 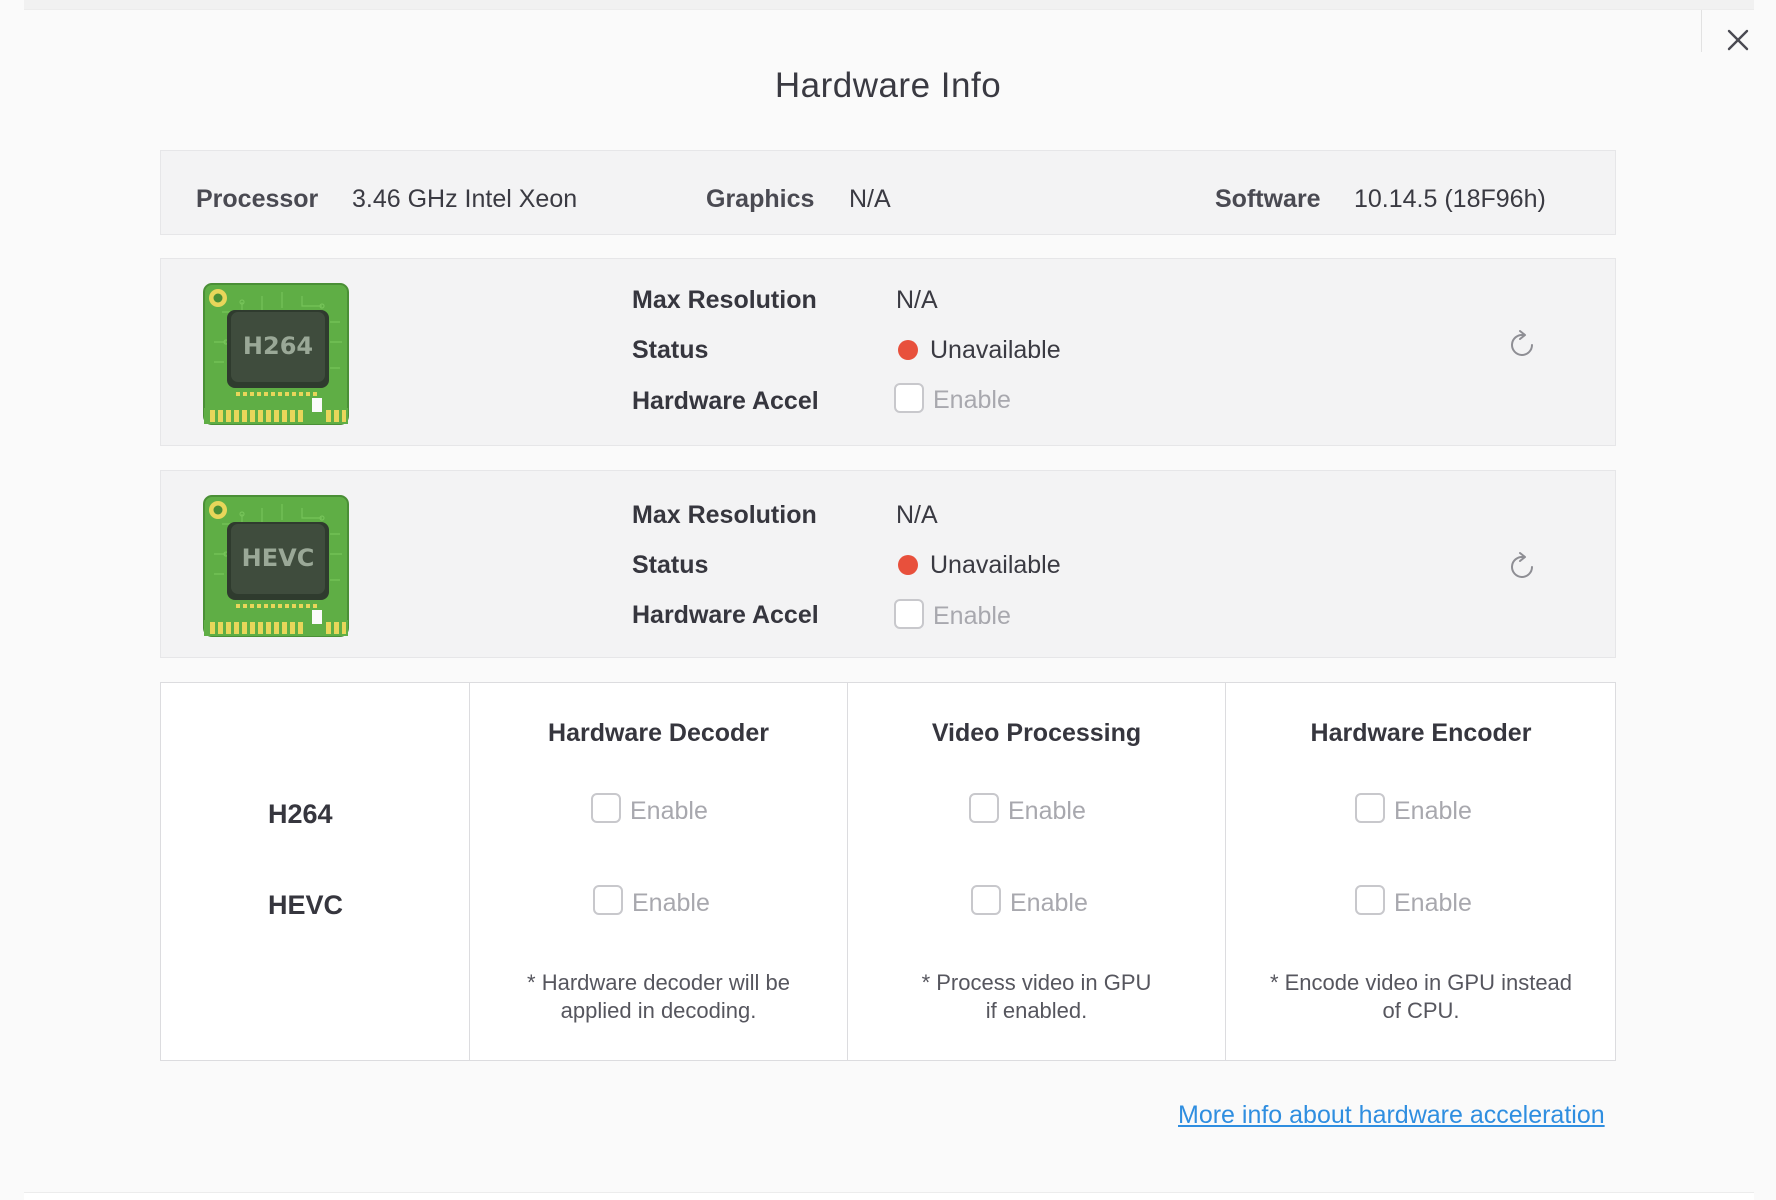 I want to click on close-divider, so click(x=1701, y=31).